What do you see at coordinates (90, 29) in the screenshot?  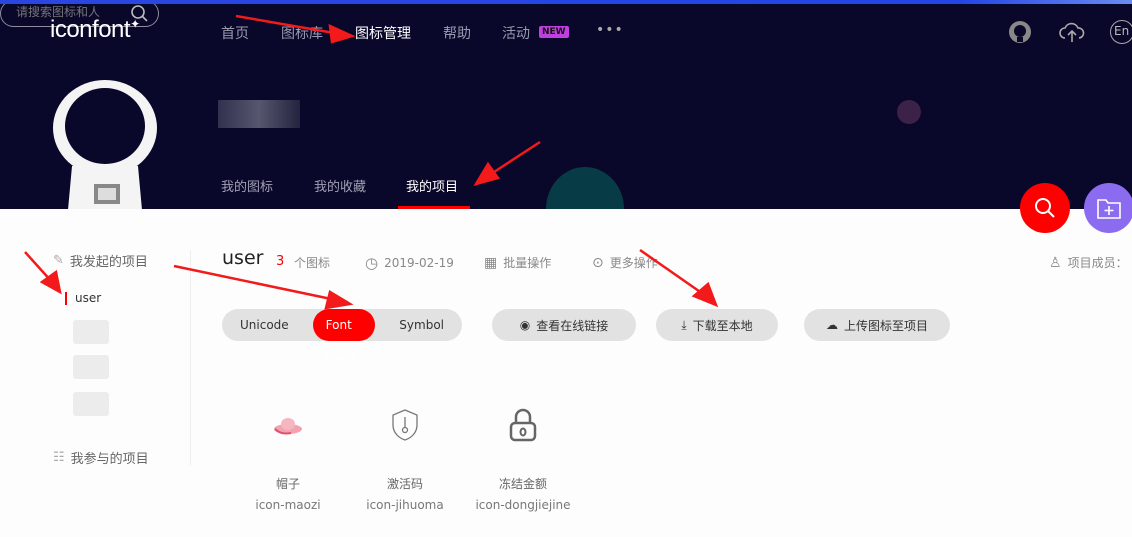 I see `logo-text: iconfont` at bounding box center [90, 29].